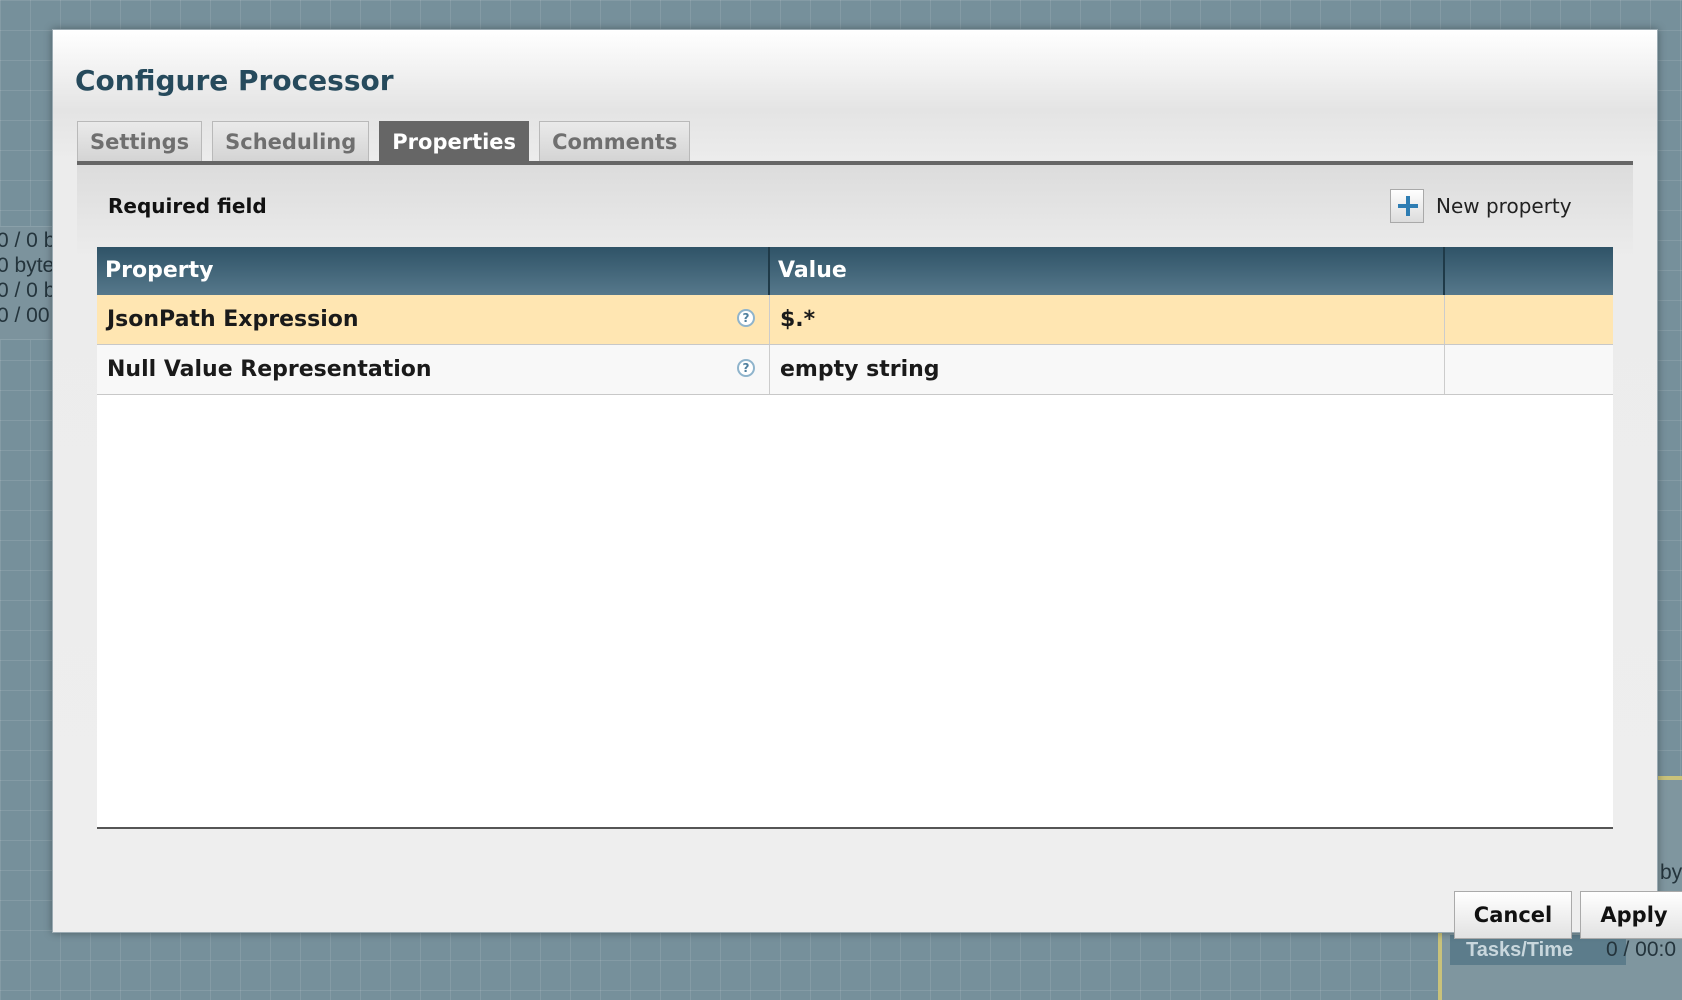  What do you see at coordinates (454, 141) in the screenshot?
I see `tab-properties: Properties` at bounding box center [454, 141].